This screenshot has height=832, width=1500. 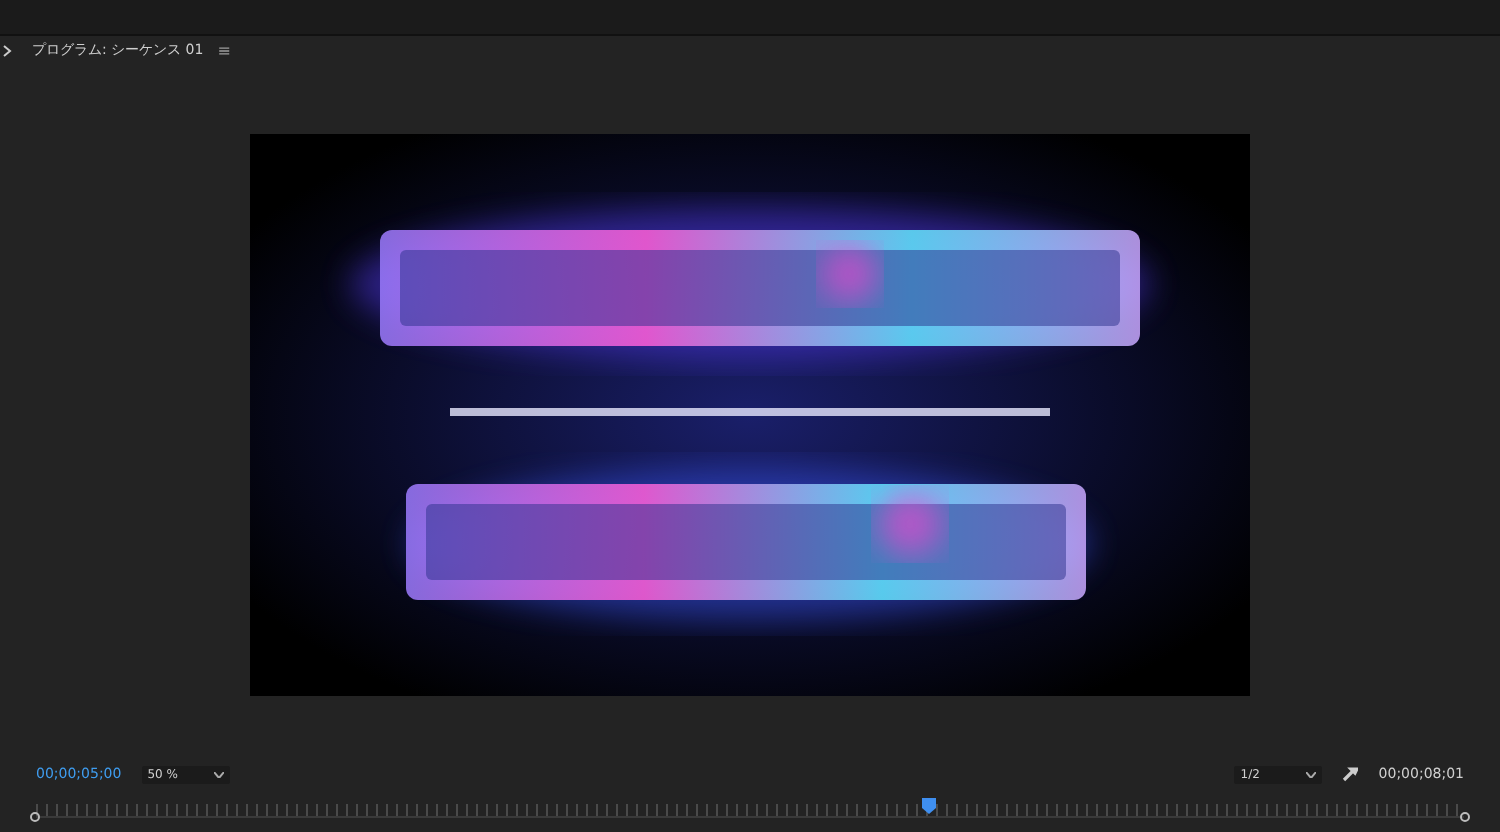 I want to click on out-point-handle, so click(x=1465, y=817).